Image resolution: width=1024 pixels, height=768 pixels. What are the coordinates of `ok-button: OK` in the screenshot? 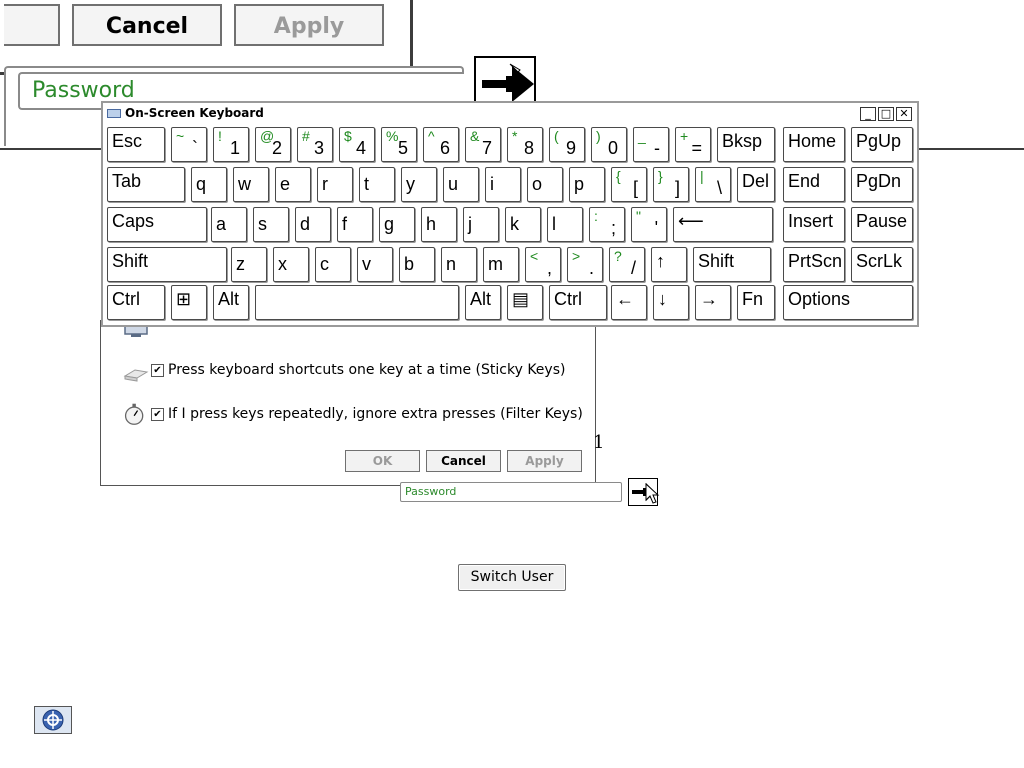 It's located at (382, 461).